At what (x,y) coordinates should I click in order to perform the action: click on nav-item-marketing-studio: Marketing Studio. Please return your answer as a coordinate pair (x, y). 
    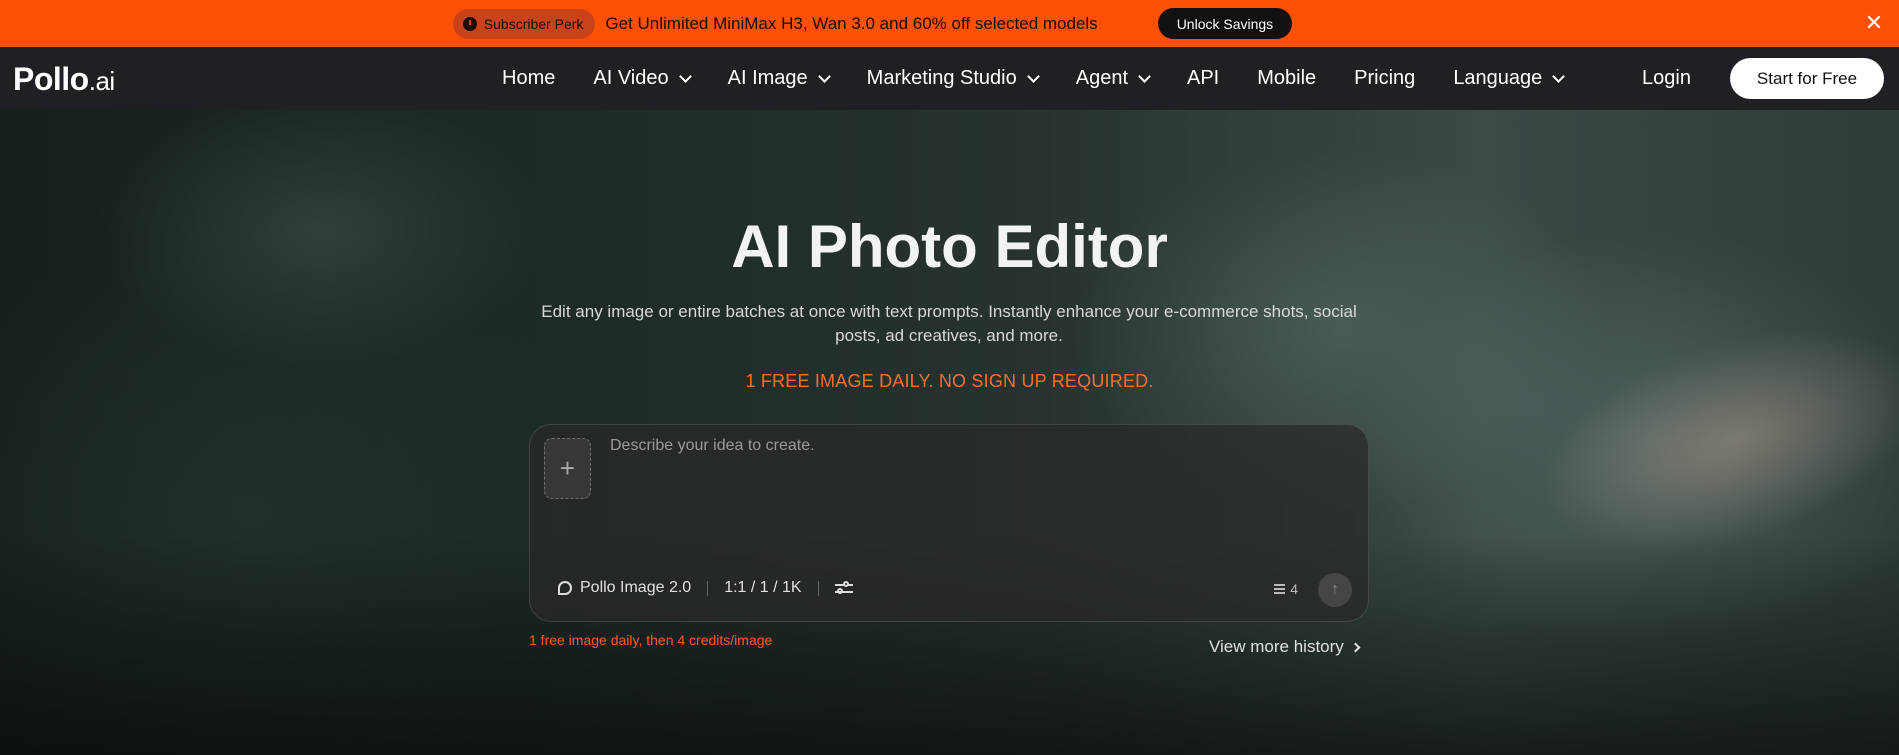
    Looking at the image, I should click on (953, 78).